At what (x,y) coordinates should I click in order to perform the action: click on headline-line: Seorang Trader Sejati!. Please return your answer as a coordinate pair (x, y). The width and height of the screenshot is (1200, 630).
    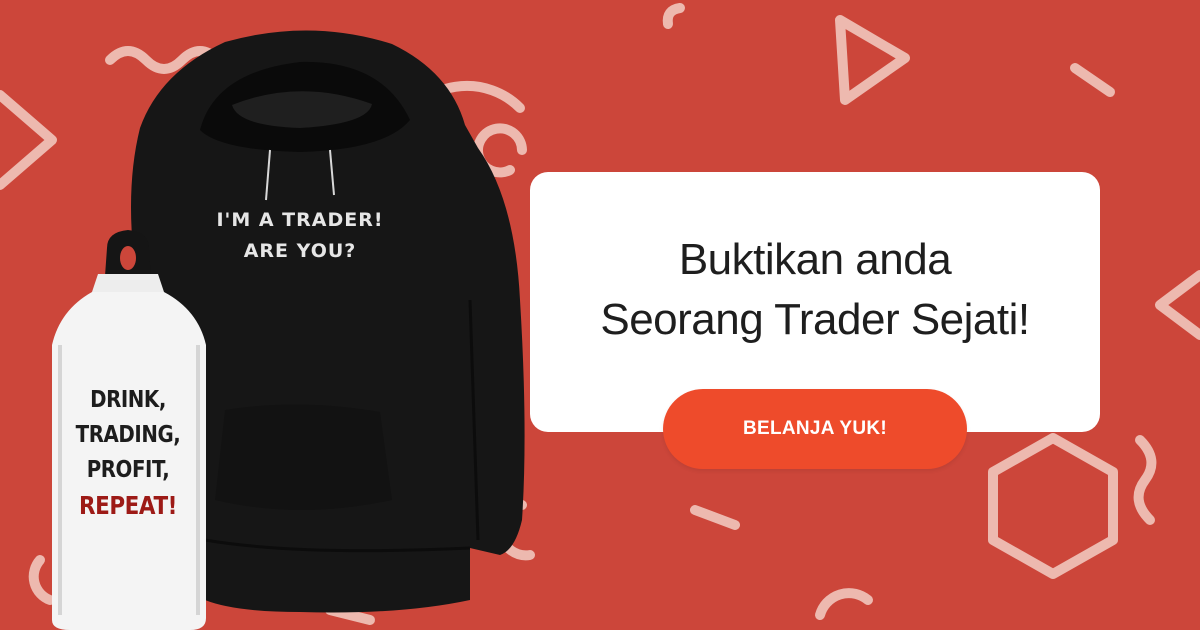
    Looking at the image, I should click on (815, 319).